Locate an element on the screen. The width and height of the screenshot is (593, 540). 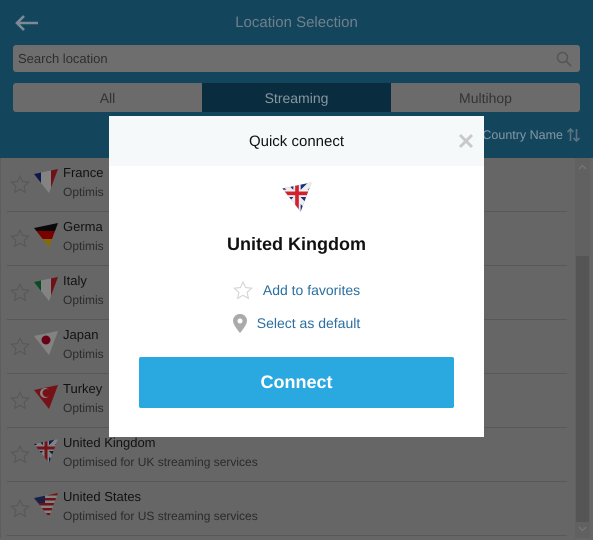
location-pin-icon is located at coordinates (239, 323).